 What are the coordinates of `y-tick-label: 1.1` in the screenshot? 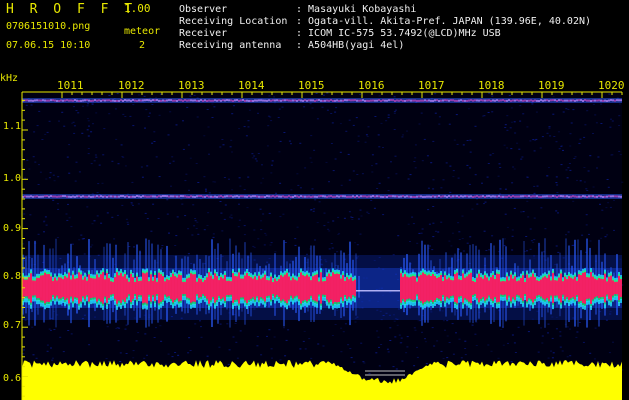 It's located at (12, 126).